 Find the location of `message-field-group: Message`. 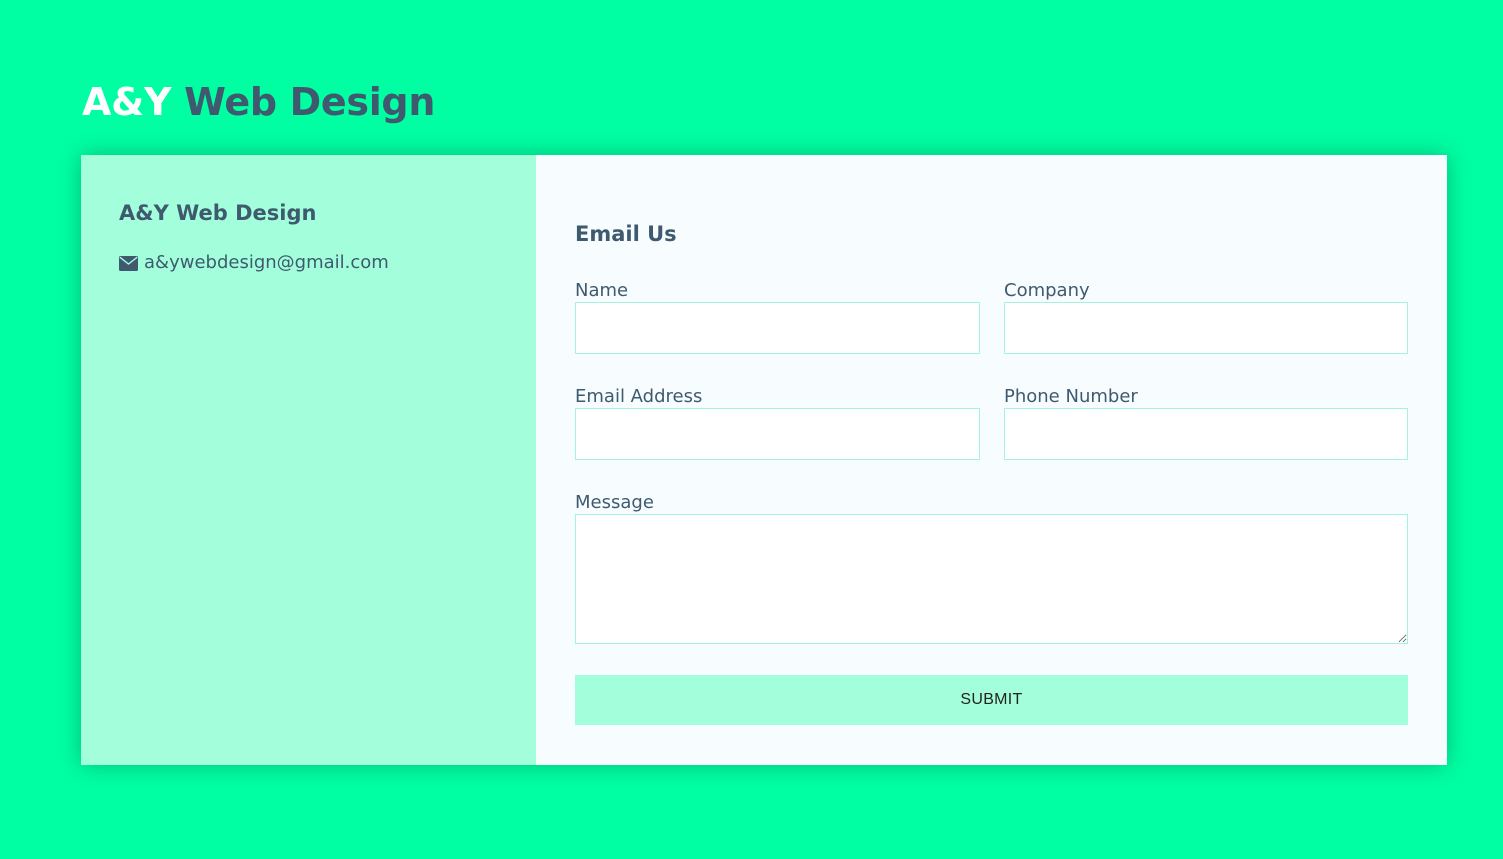

message-field-group: Message is located at coordinates (991, 567).